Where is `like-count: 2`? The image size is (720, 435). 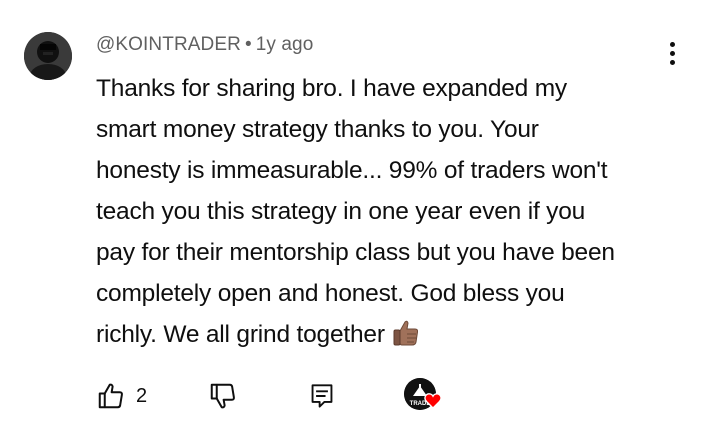 like-count: 2 is located at coordinates (142, 395).